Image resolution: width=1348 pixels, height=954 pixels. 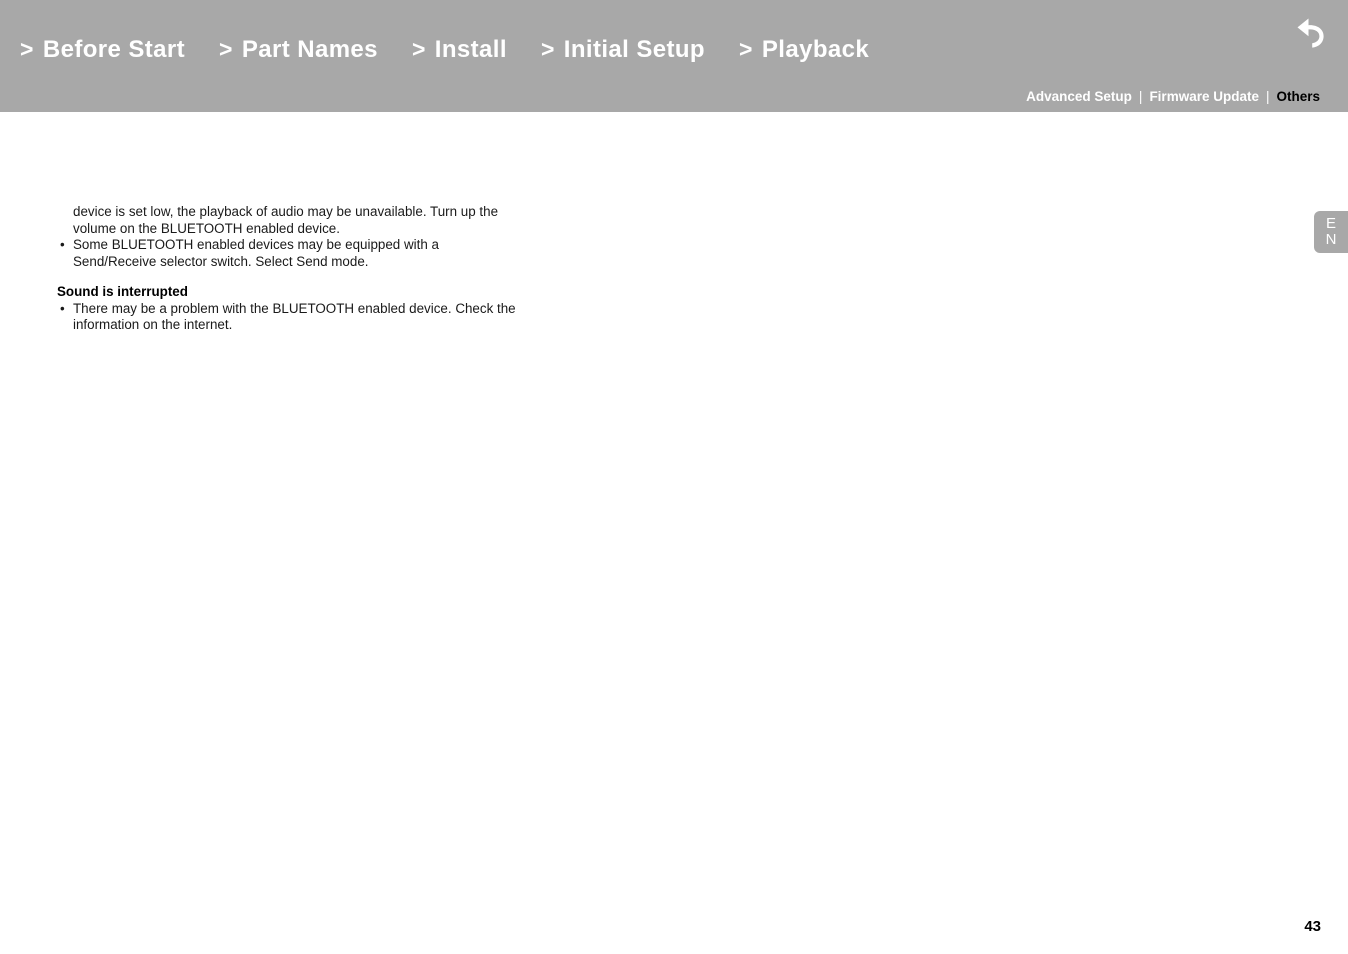 I want to click on language-tab-en: E N, so click(x=1331, y=232).